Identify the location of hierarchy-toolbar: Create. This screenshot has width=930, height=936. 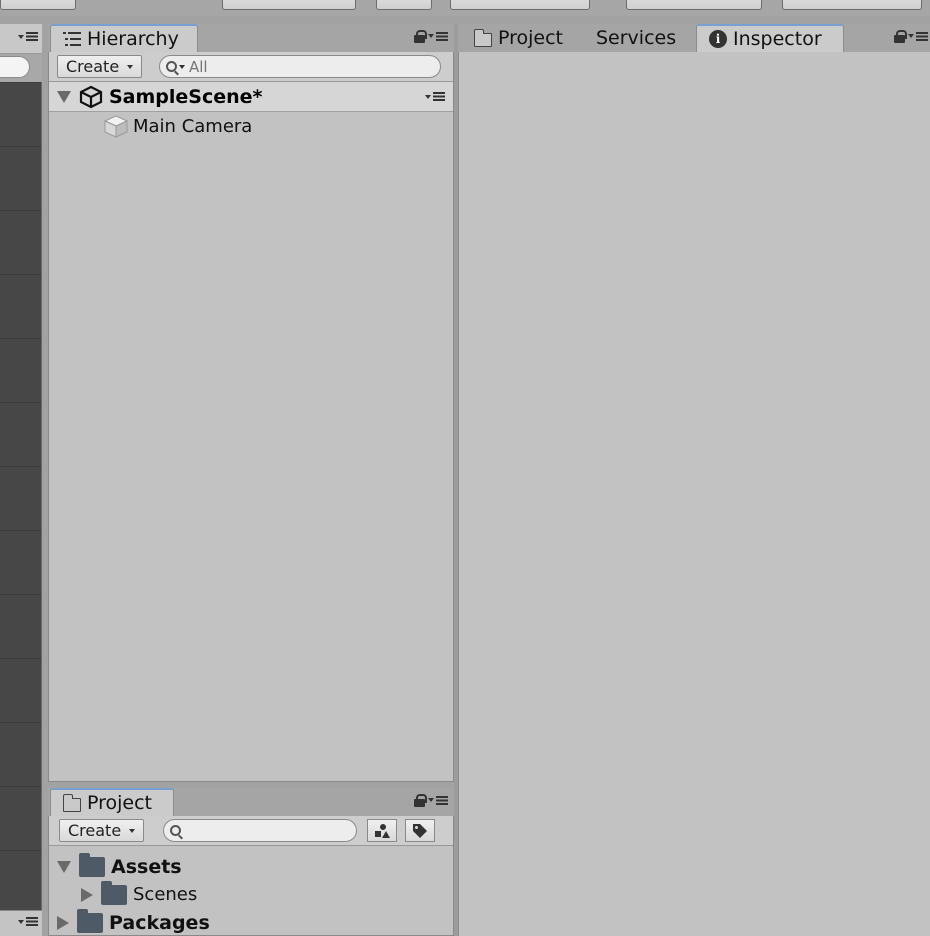
(251, 67).